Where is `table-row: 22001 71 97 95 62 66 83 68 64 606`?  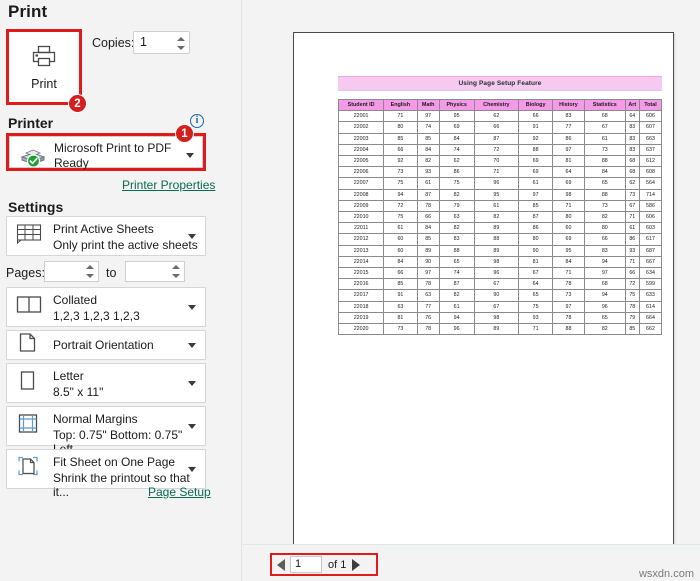 table-row: 22001 71 97 95 62 66 83 68 64 606 is located at coordinates (500, 116).